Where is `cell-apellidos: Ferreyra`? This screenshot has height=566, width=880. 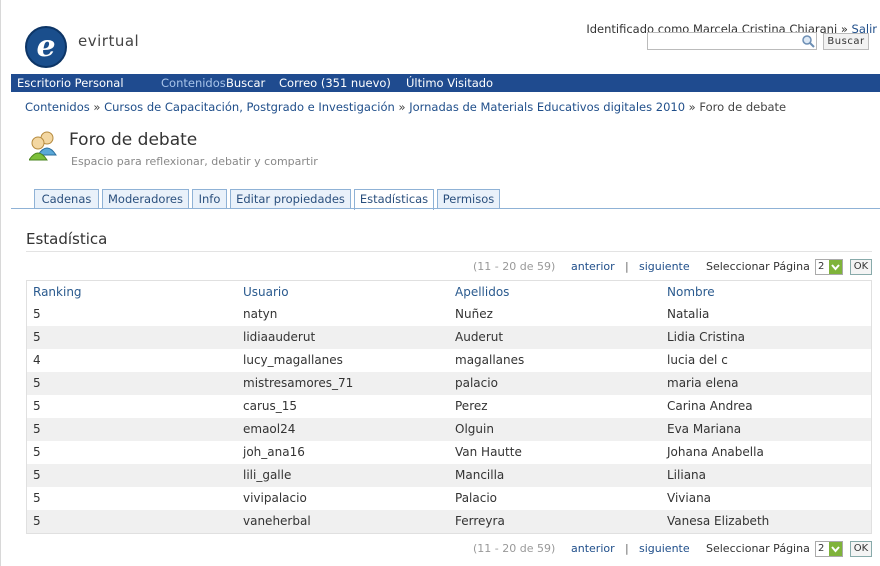 cell-apellidos: Ferreyra is located at coordinates (480, 521).